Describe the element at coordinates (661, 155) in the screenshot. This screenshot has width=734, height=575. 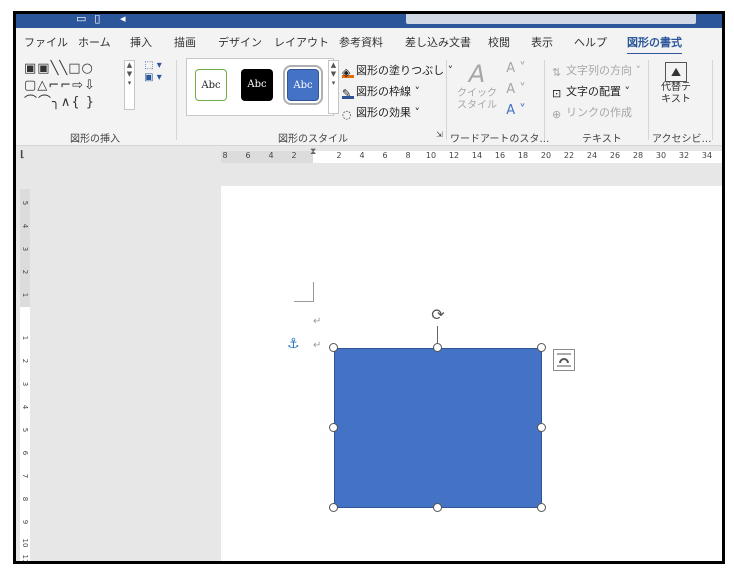
I see `ruler-label: 30` at that location.